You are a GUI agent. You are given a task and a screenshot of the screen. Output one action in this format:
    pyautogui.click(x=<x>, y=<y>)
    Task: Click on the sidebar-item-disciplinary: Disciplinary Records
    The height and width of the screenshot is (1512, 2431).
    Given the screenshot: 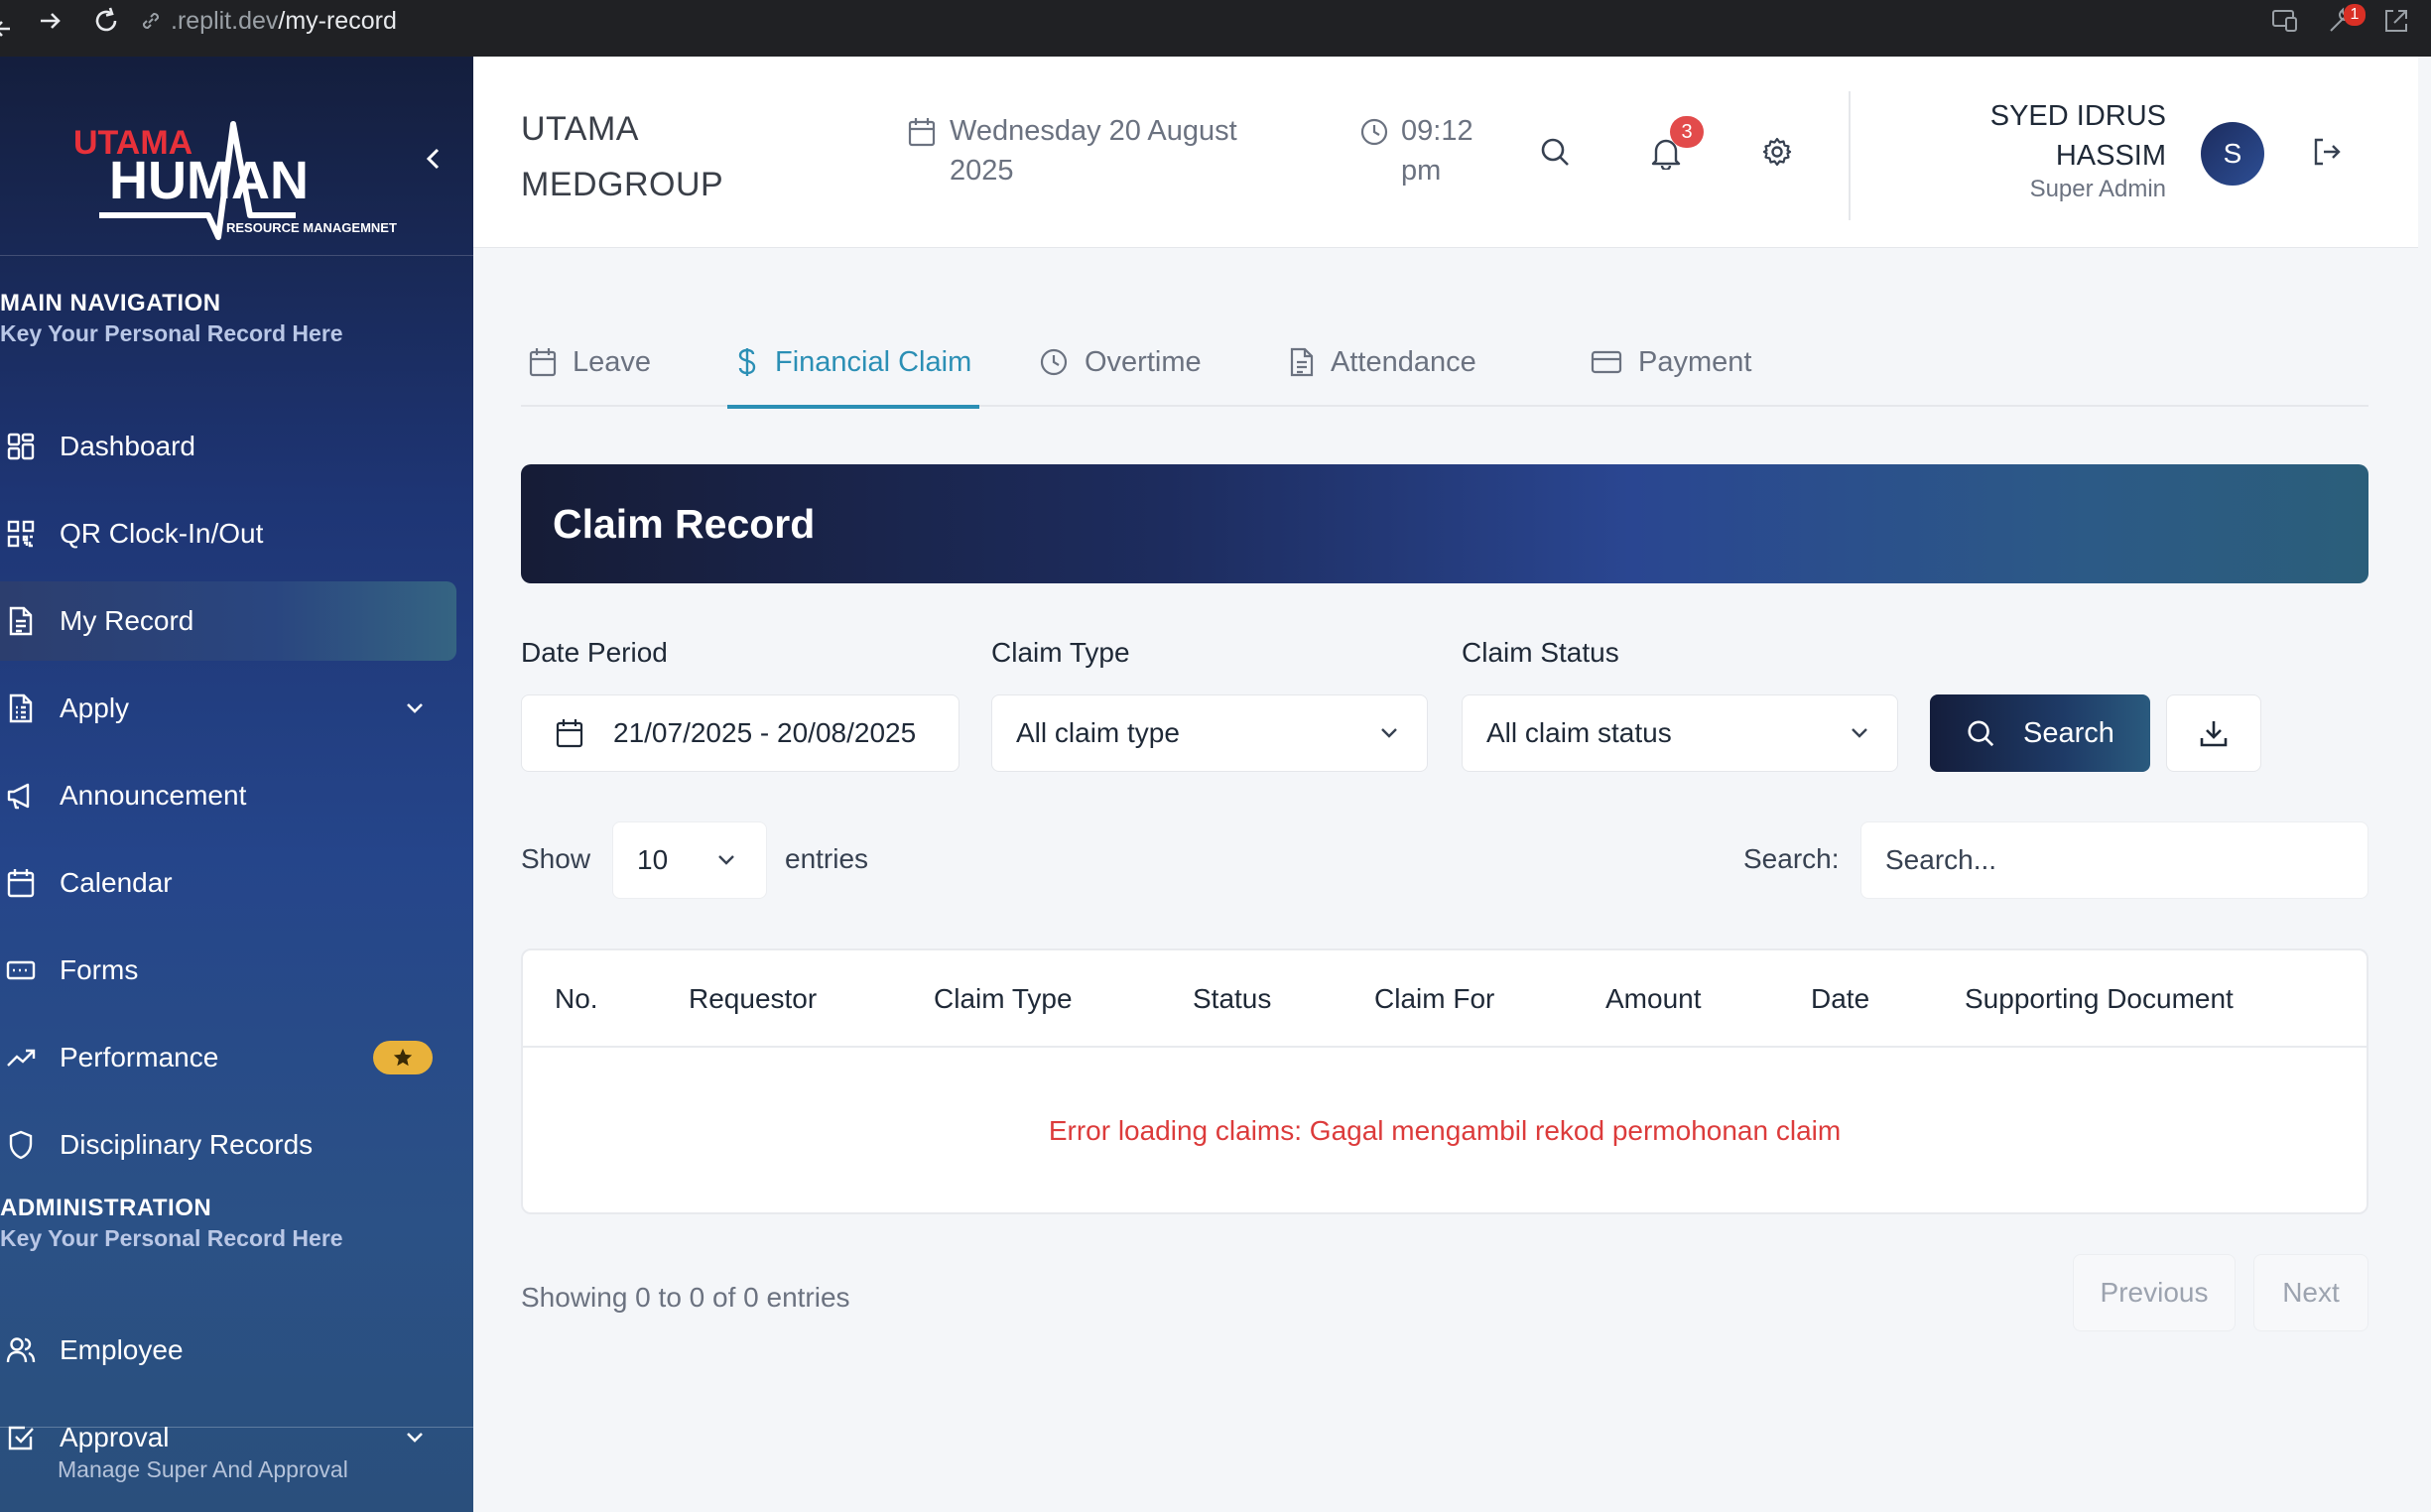 What is the action you would take?
    pyautogui.click(x=228, y=1145)
    